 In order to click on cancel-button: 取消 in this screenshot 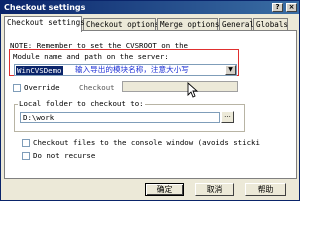, I will do `click(214, 189)`.